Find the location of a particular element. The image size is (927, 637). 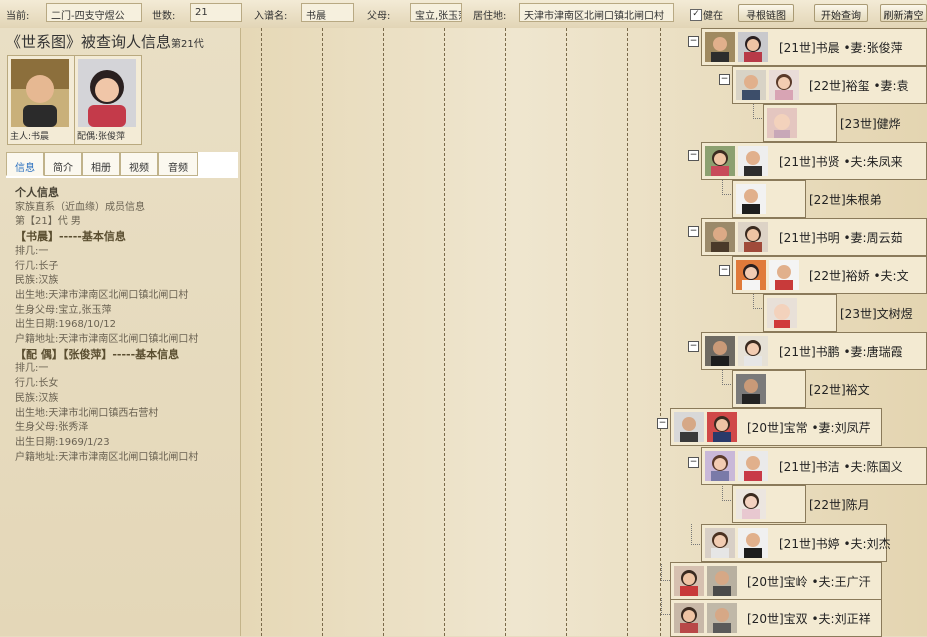

label-name: 入谱名: is located at coordinates (271, 16).